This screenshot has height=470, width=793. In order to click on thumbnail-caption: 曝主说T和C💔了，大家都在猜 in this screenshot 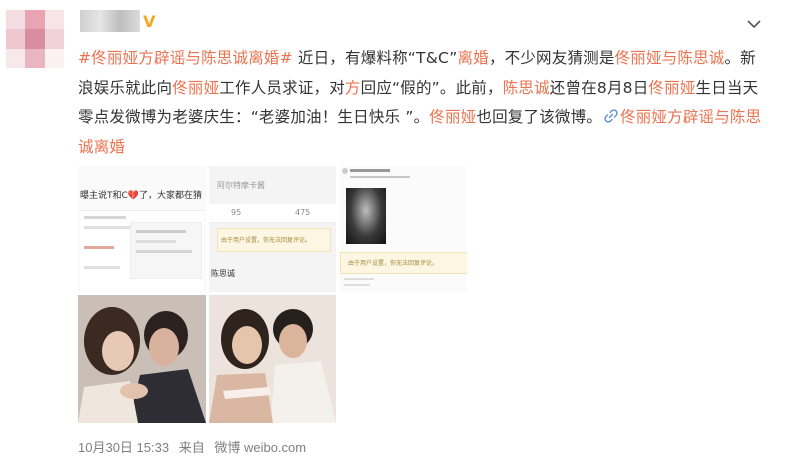, I will do `click(141, 196)`.